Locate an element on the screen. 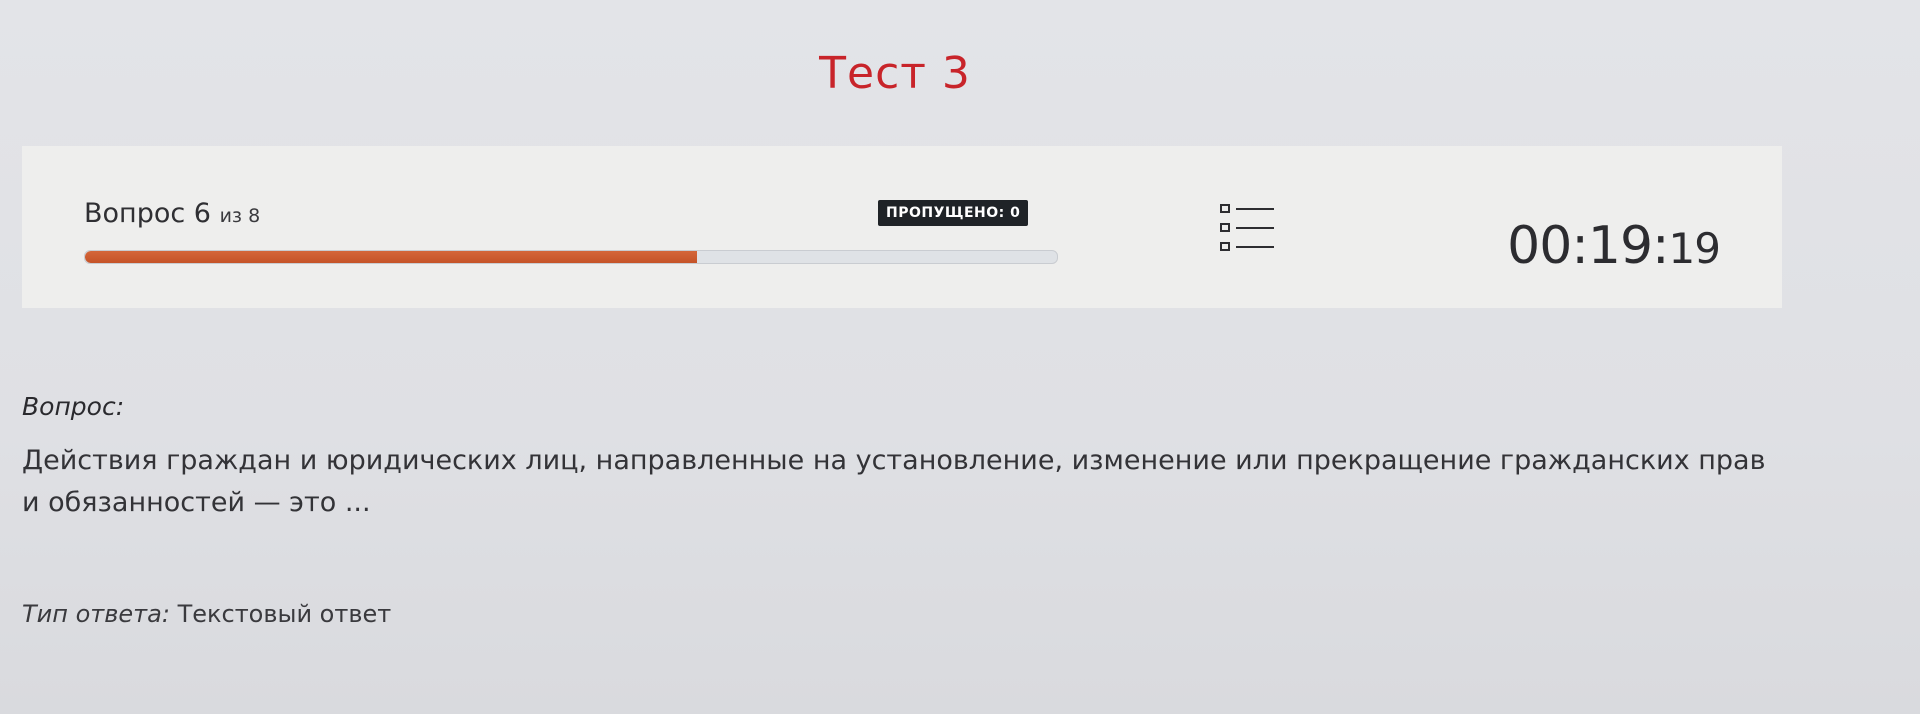 The height and width of the screenshot is (714, 1920). question-list-button is located at coordinates (1253, 230).